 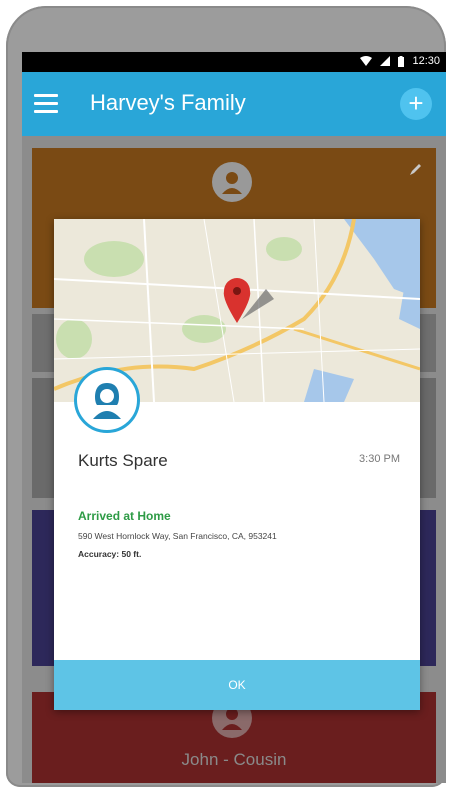 What do you see at coordinates (46, 104) in the screenshot?
I see `menu-icon` at bounding box center [46, 104].